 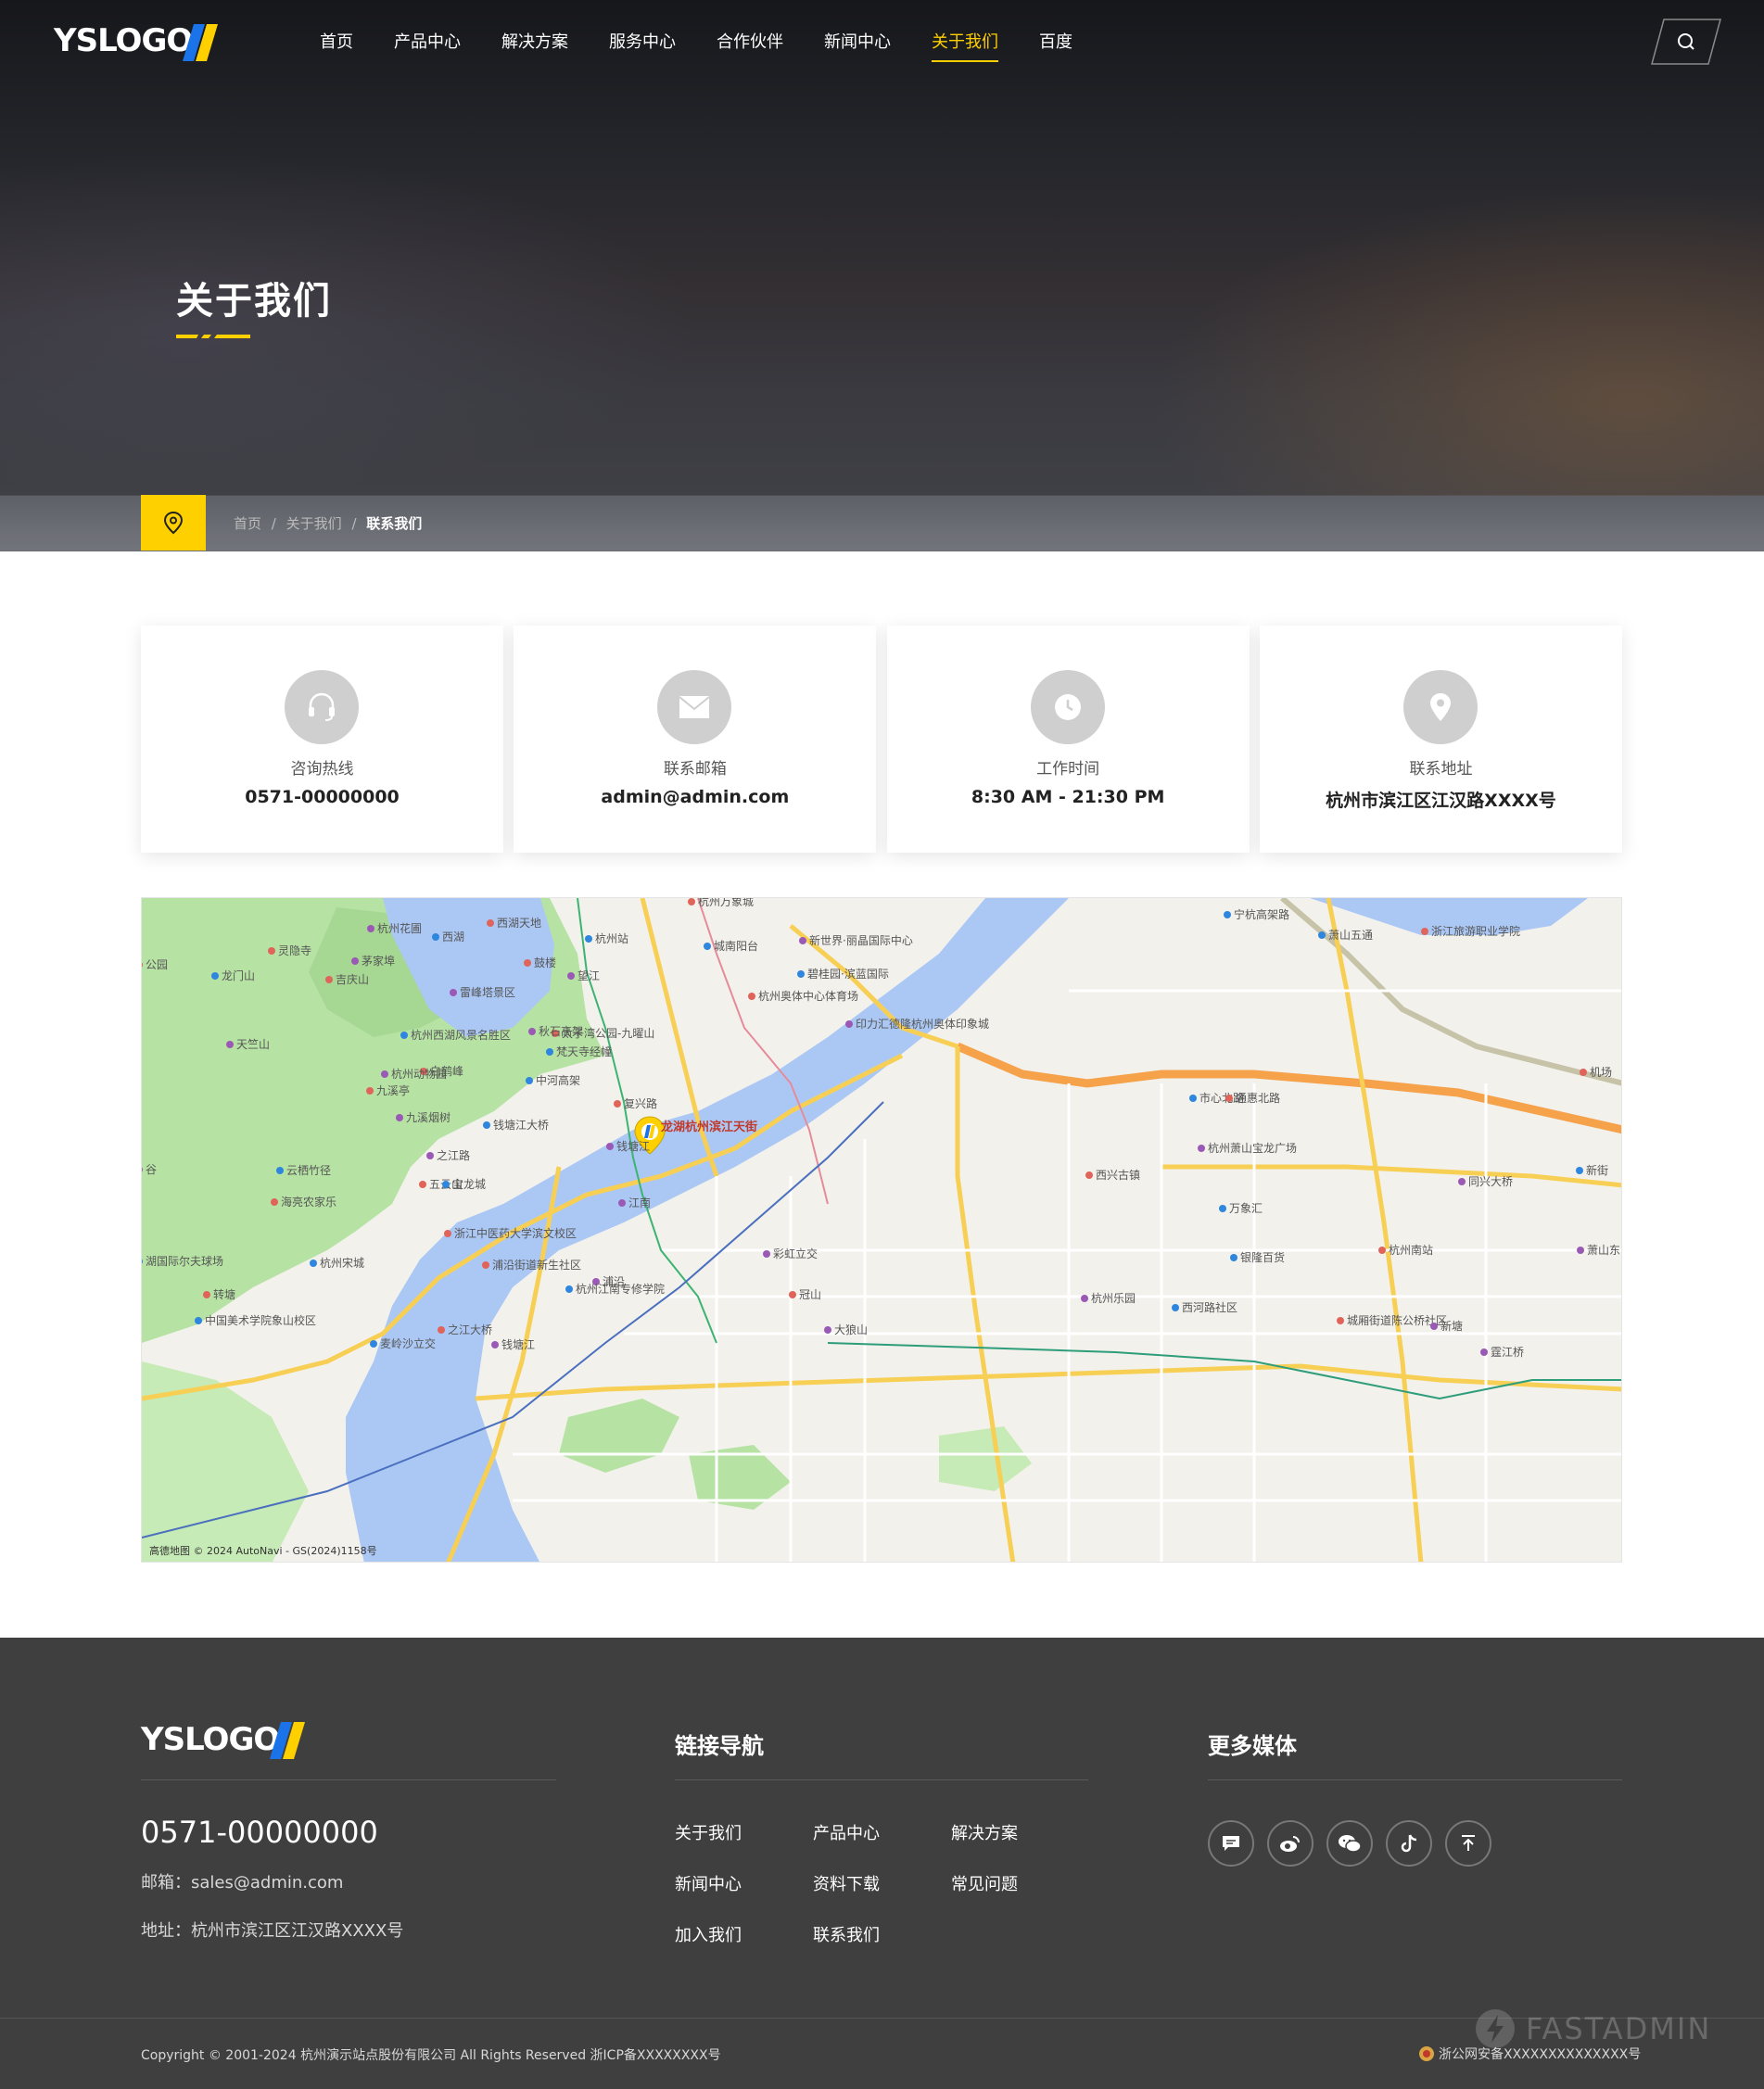 What do you see at coordinates (239, 976) in the screenshot?
I see `map-poi-label: 龙门山` at bounding box center [239, 976].